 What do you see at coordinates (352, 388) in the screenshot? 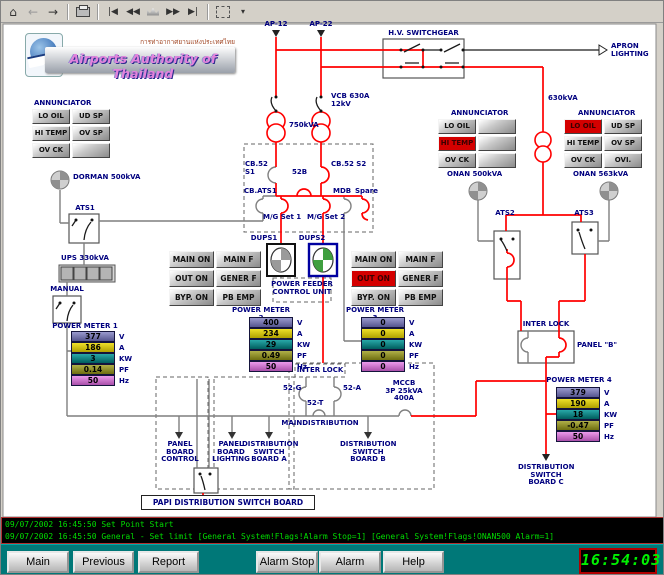
I see `label-52a: 52-A` at bounding box center [352, 388].